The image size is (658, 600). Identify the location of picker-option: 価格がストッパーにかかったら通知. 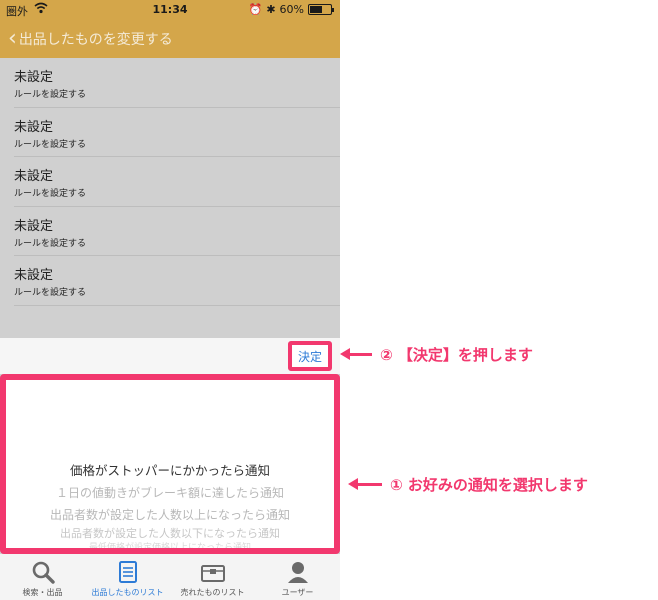
(170, 471).